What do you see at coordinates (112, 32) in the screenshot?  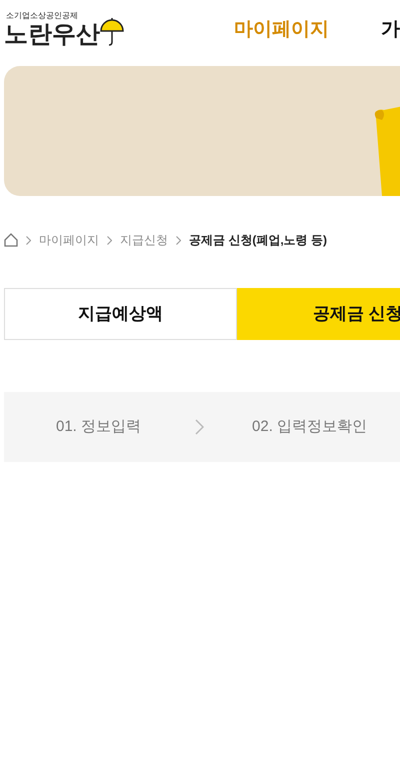 I see `umbrella-icon` at bounding box center [112, 32].